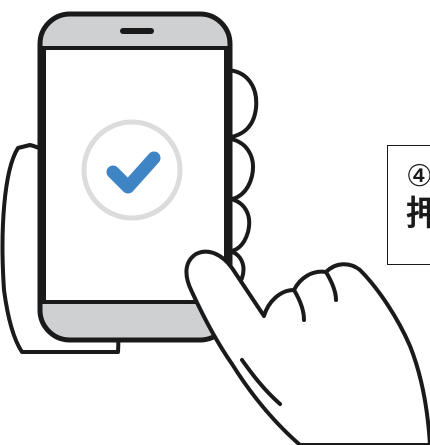 Image resolution: width=430 pixels, height=445 pixels. What do you see at coordinates (137, 31) in the screenshot?
I see `speaker-slot` at bounding box center [137, 31].